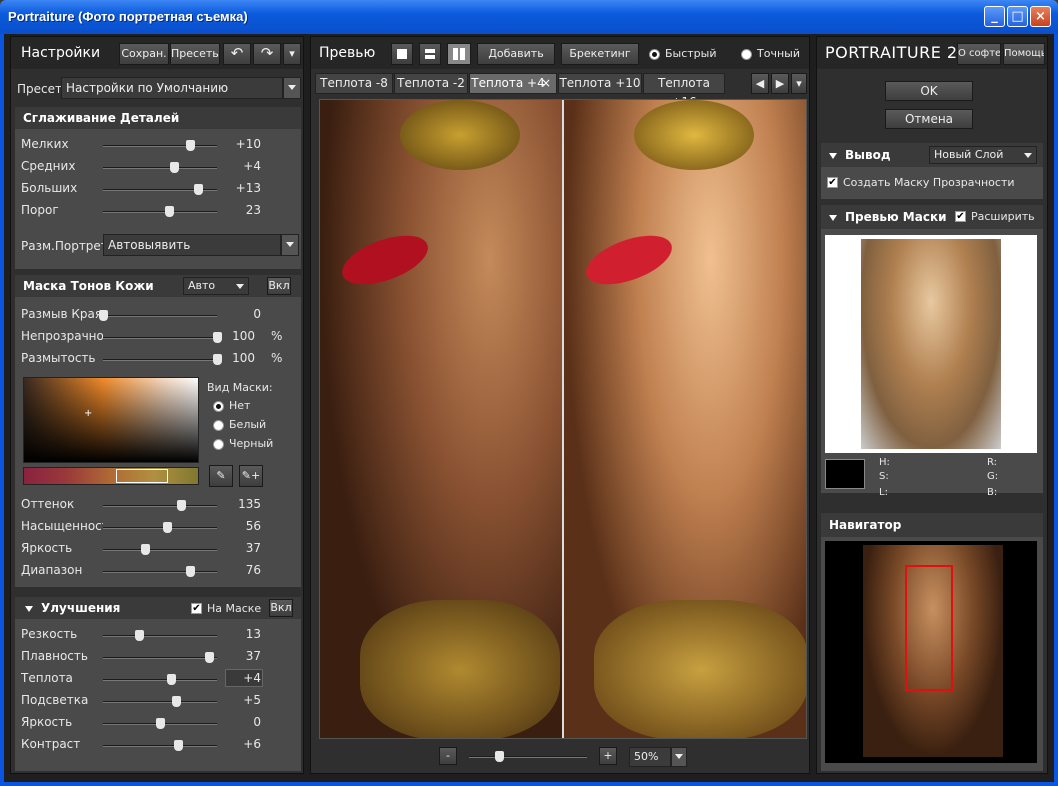  What do you see at coordinates (608, 756) in the screenshot?
I see `zoom-in-button: +` at bounding box center [608, 756].